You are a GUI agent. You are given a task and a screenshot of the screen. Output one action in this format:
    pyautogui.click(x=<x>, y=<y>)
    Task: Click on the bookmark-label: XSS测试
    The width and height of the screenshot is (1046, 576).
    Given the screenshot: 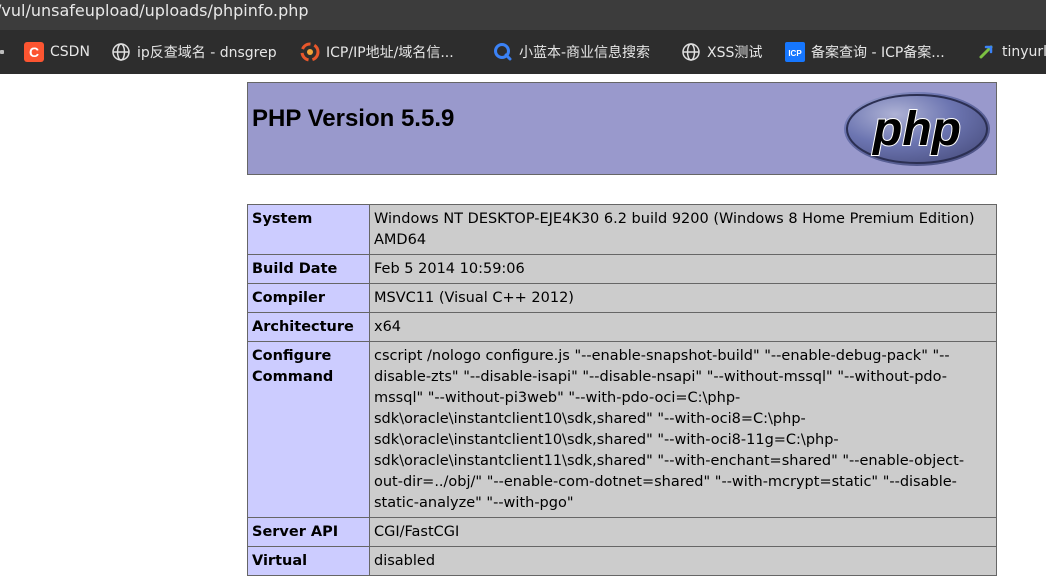 What is the action you would take?
    pyautogui.click(x=735, y=53)
    